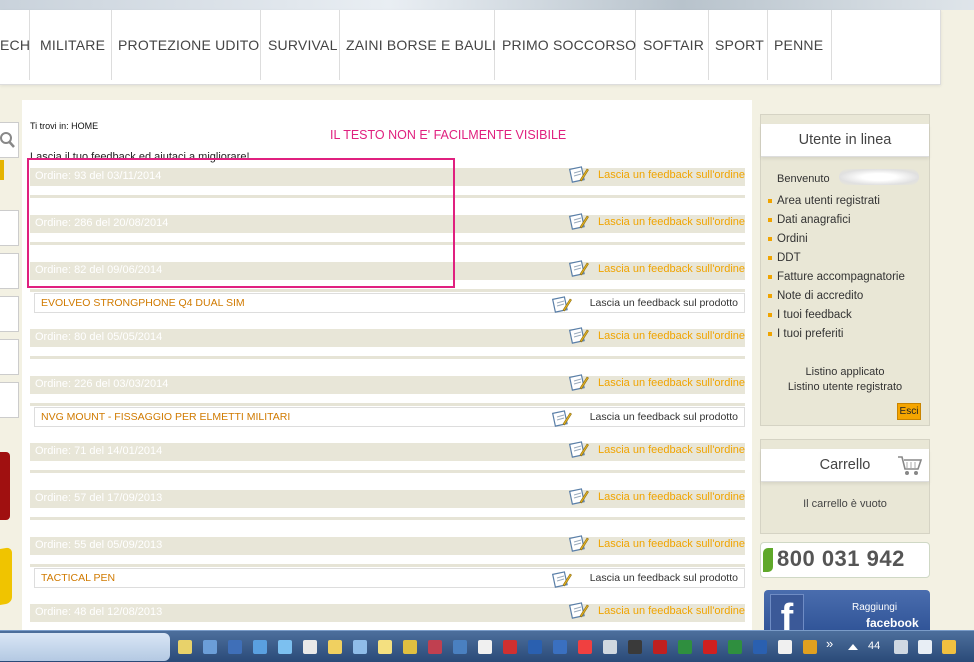 This screenshot has width=974, height=662. I want to click on notepad-icon, so click(385, 647).